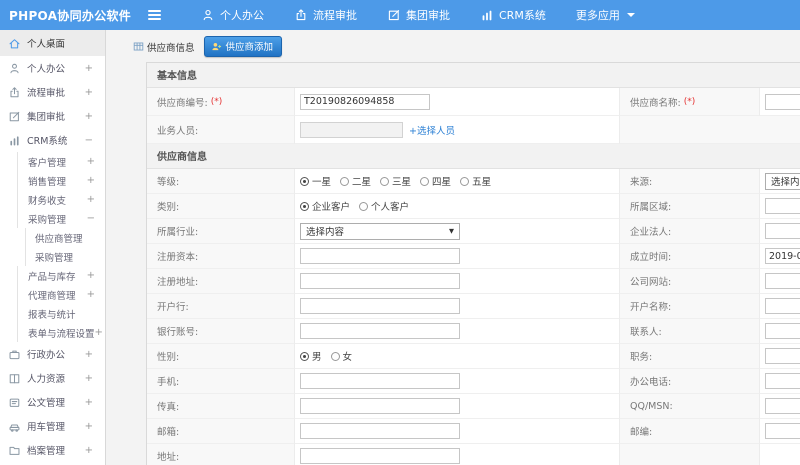 The height and width of the screenshot is (465, 800). What do you see at coordinates (47, 182) in the screenshot?
I see `sidebar-item-label: 销售管理` at bounding box center [47, 182].